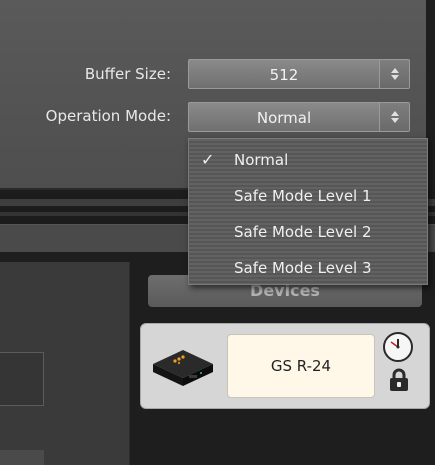 The height and width of the screenshot is (465, 435). What do you see at coordinates (284, 75) in the screenshot?
I see `buffer-size-value: 512` at bounding box center [284, 75].